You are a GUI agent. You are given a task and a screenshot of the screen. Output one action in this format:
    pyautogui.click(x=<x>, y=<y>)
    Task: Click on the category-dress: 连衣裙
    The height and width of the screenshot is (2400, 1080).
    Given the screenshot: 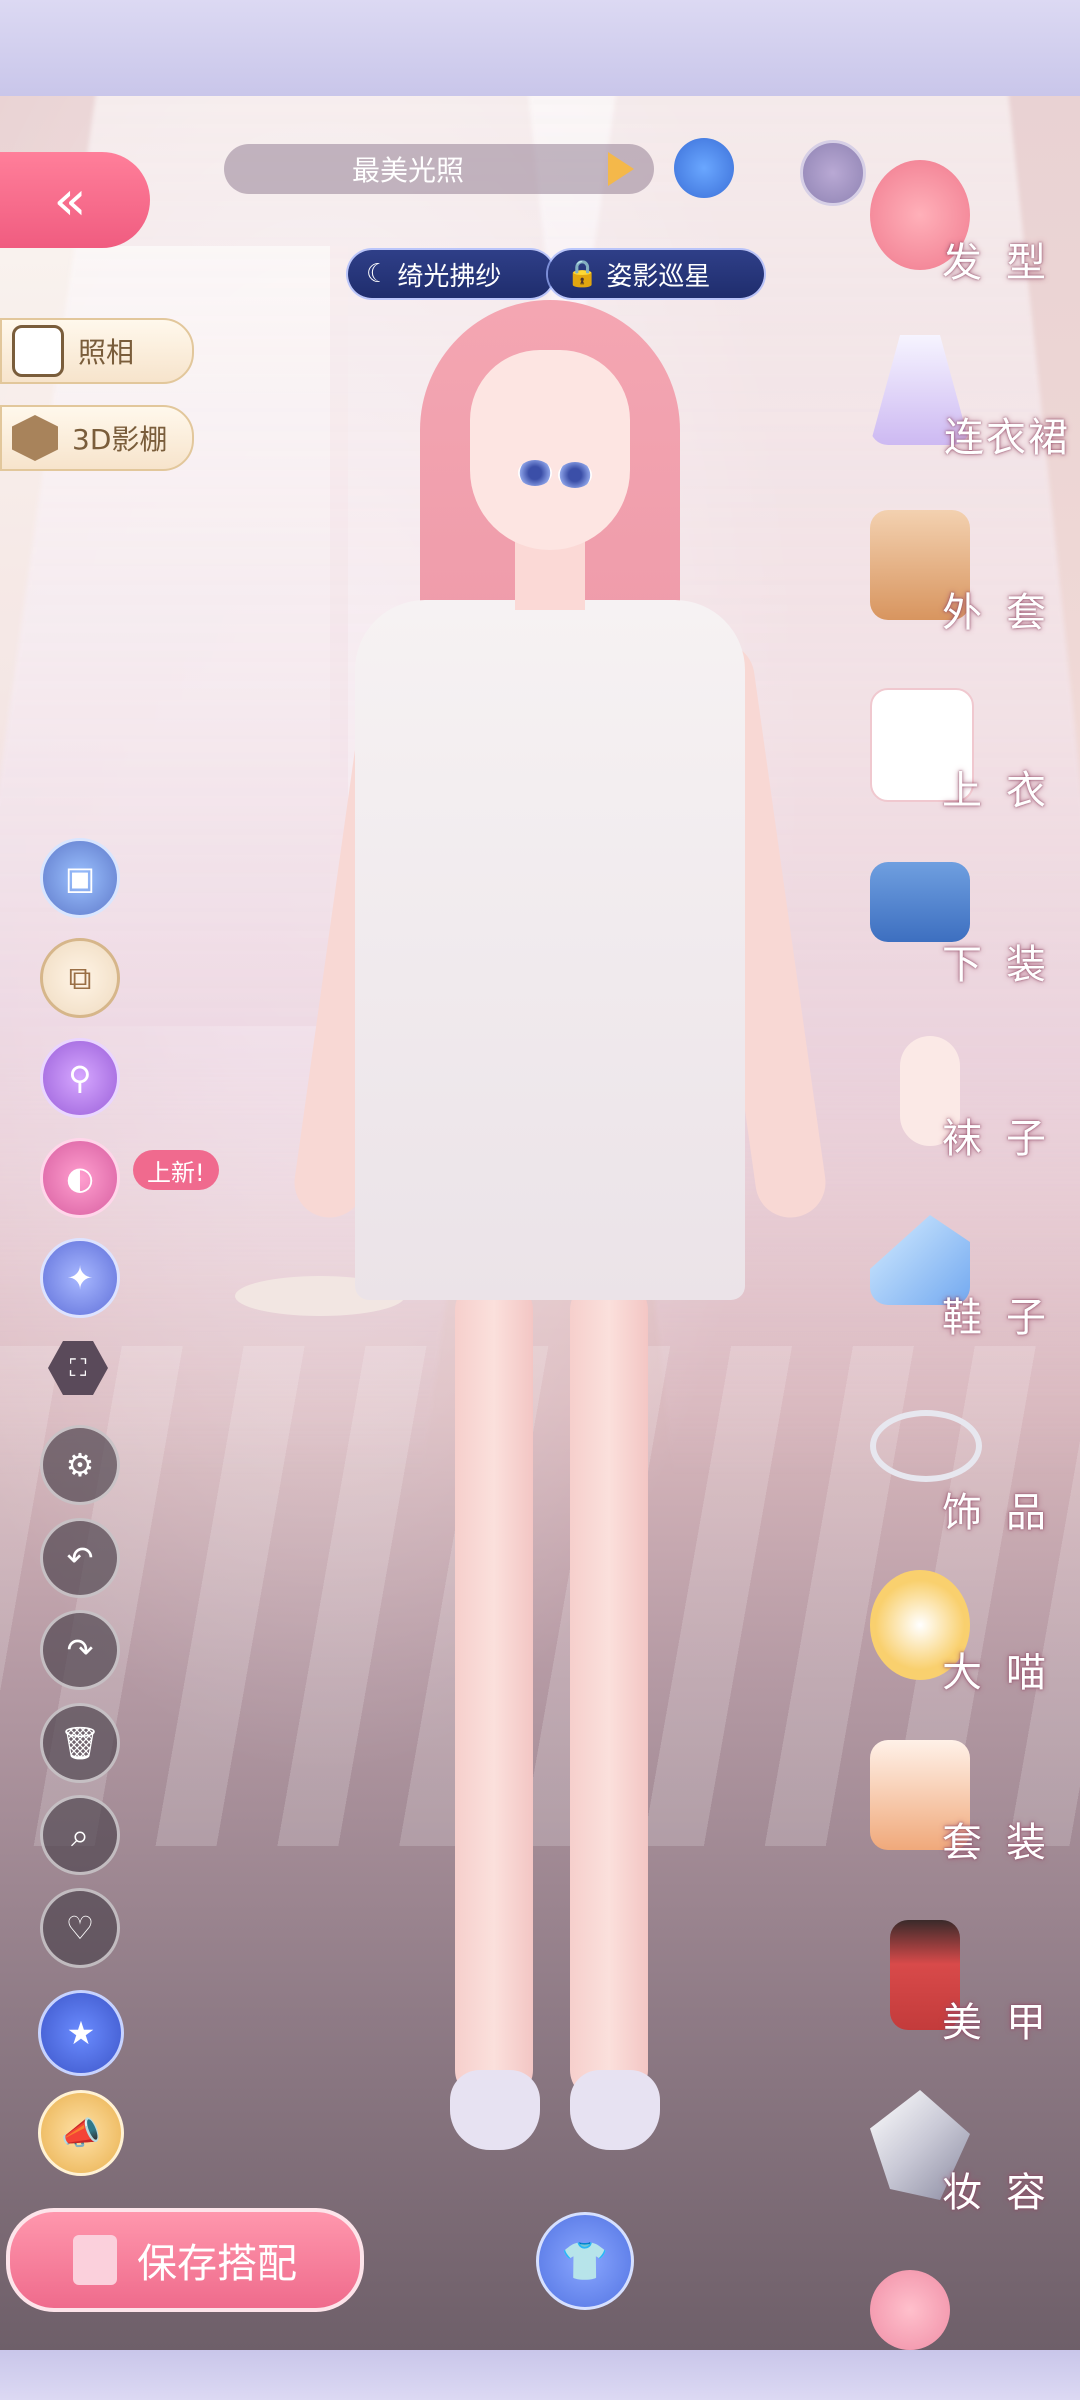 What is the action you would take?
    pyautogui.click(x=965, y=415)
    